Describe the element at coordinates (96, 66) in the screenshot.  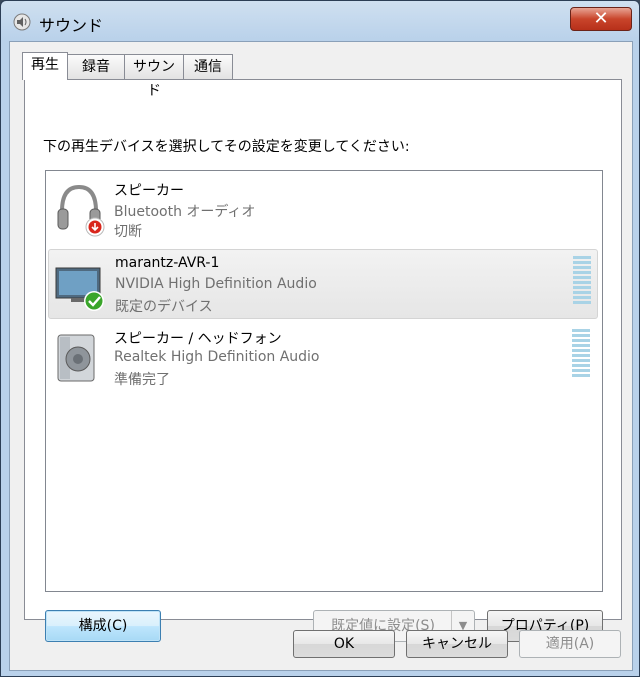
I see `tab-recording: 録音` at that location.